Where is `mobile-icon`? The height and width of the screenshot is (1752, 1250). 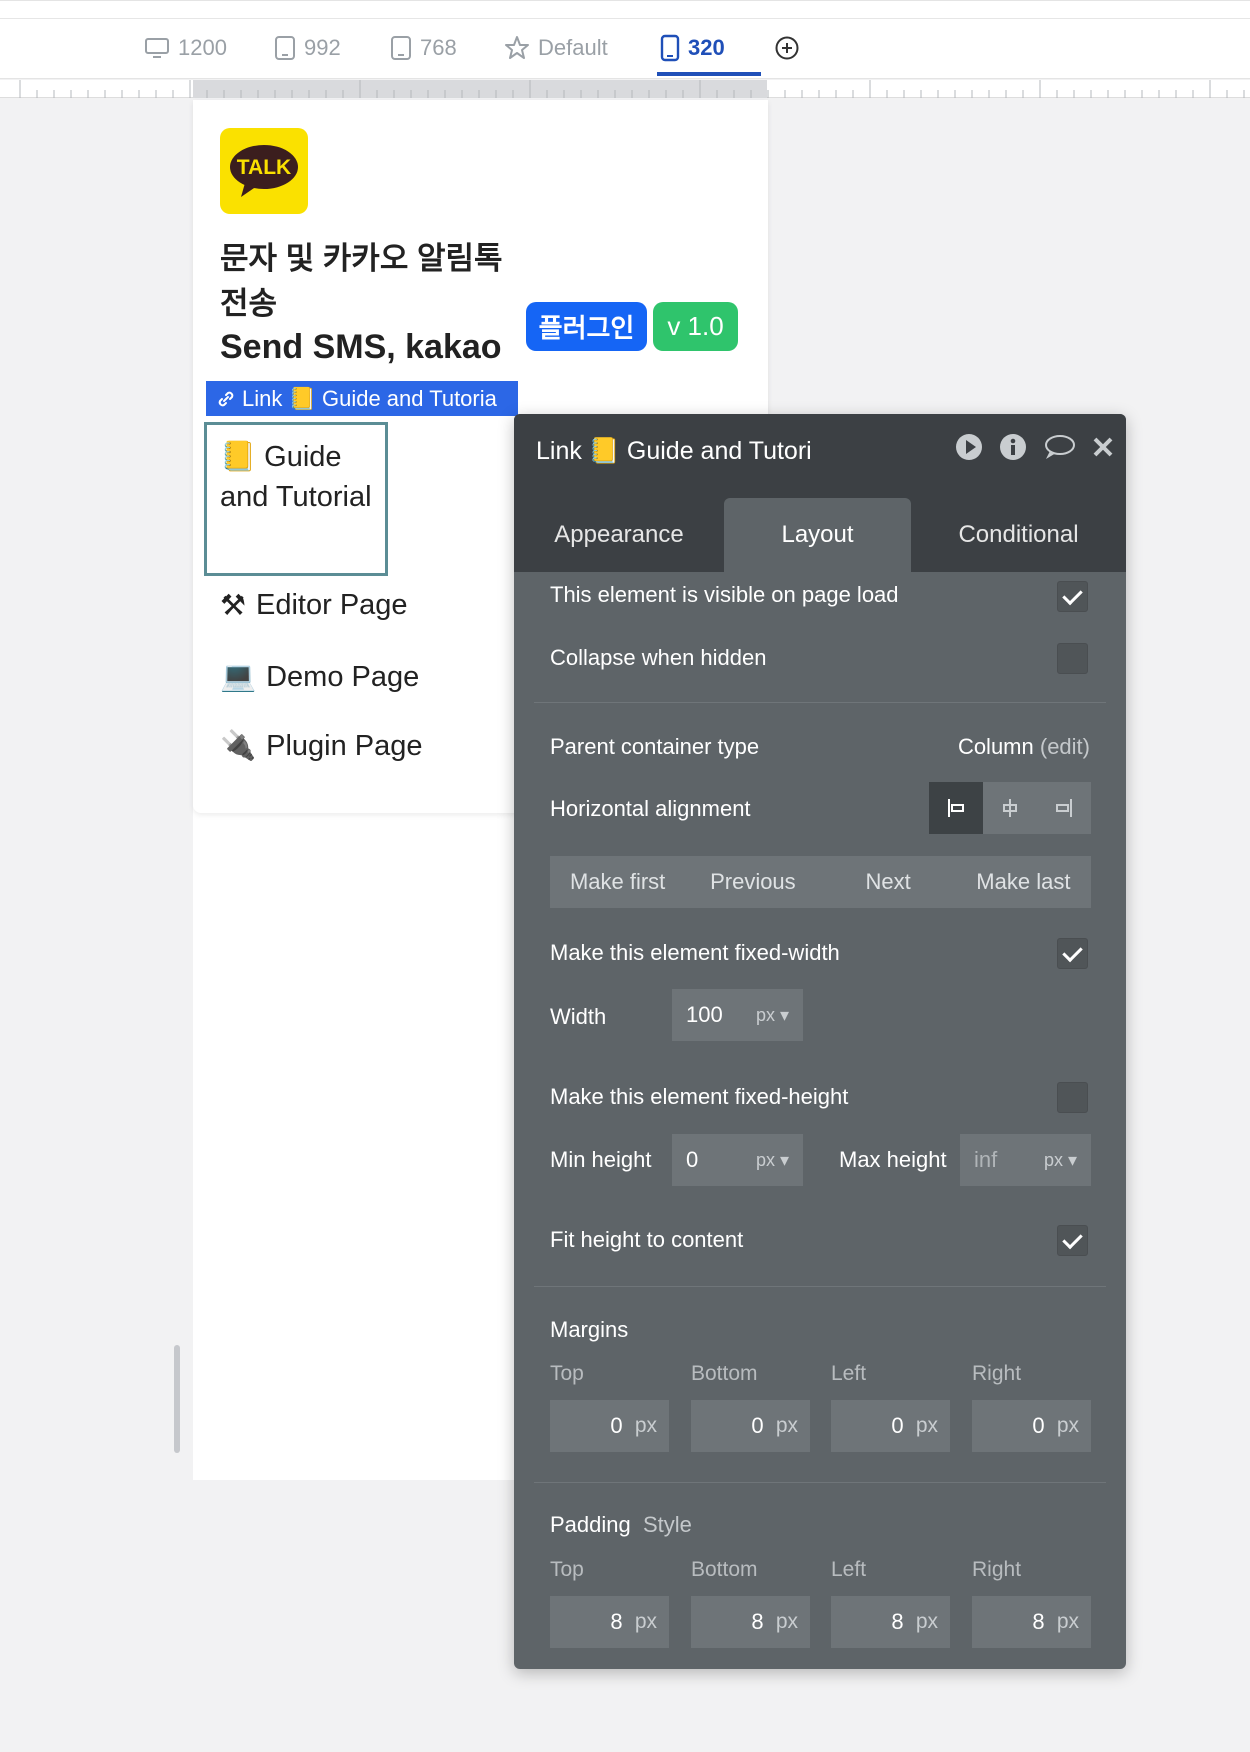
mobile-icon is located at coordinates (670, 48).